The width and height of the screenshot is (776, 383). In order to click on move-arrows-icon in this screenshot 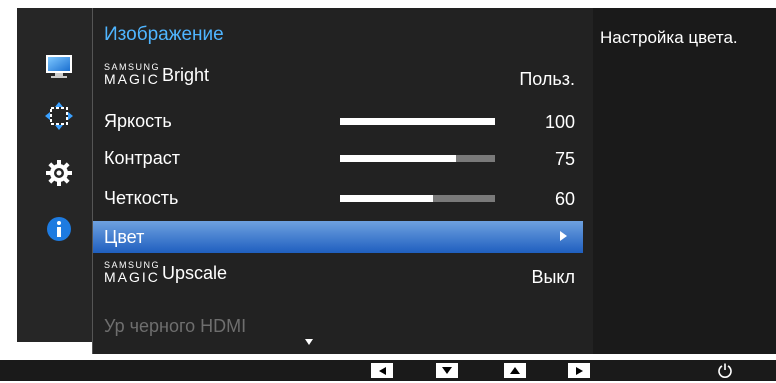, I will do `click(59, 116)`.